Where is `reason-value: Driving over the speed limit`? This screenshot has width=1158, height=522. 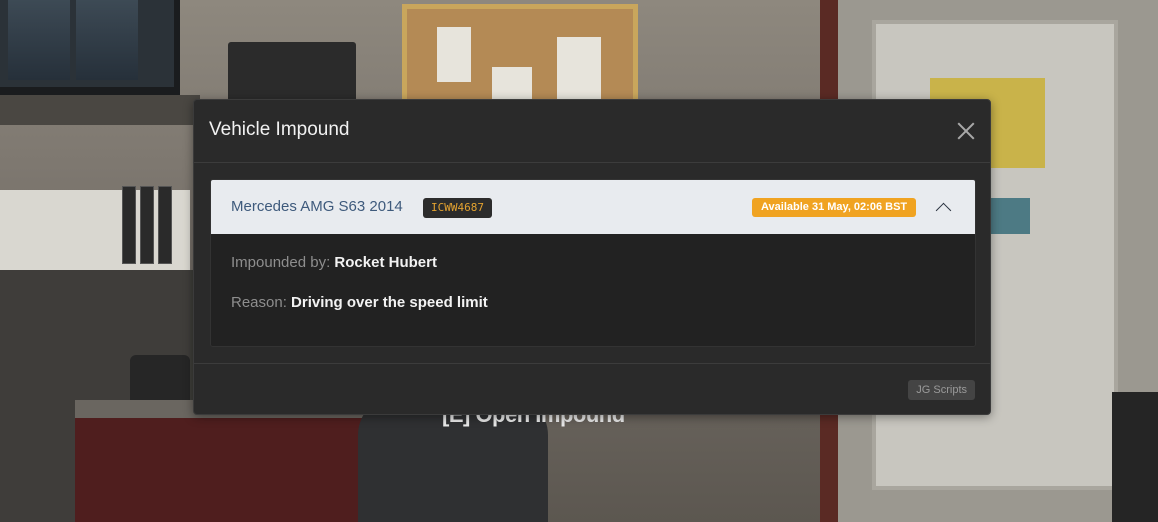 reason-value: Driving over the speed limit is located at coordinates (389, 302).